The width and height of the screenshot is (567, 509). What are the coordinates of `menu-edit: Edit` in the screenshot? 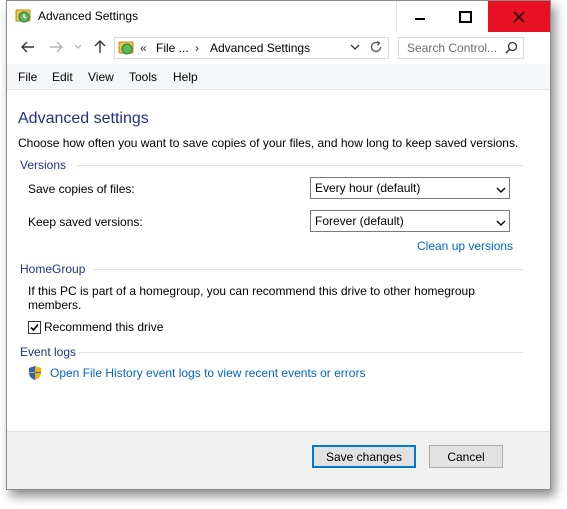 It's located at (62, 77).